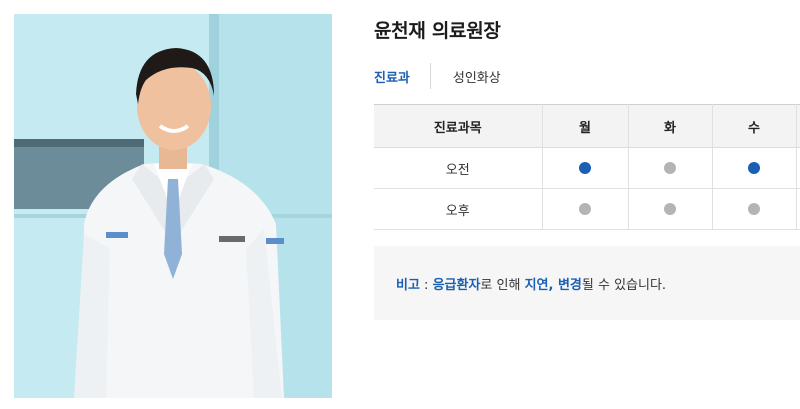 This screenshot has width=800, height=409. I want to click on note-emphasis-emergency: 응급환자, so click(456, 285).